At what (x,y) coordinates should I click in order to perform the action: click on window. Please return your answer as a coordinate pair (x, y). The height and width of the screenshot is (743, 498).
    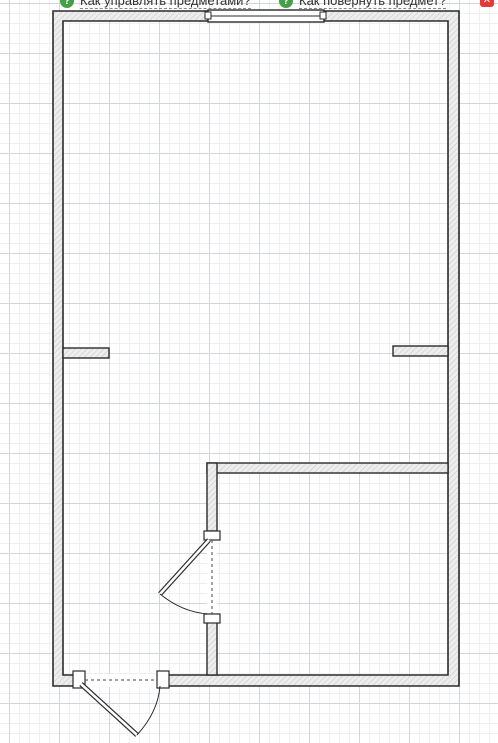
    Looking at the image, I should click on (265, 16).